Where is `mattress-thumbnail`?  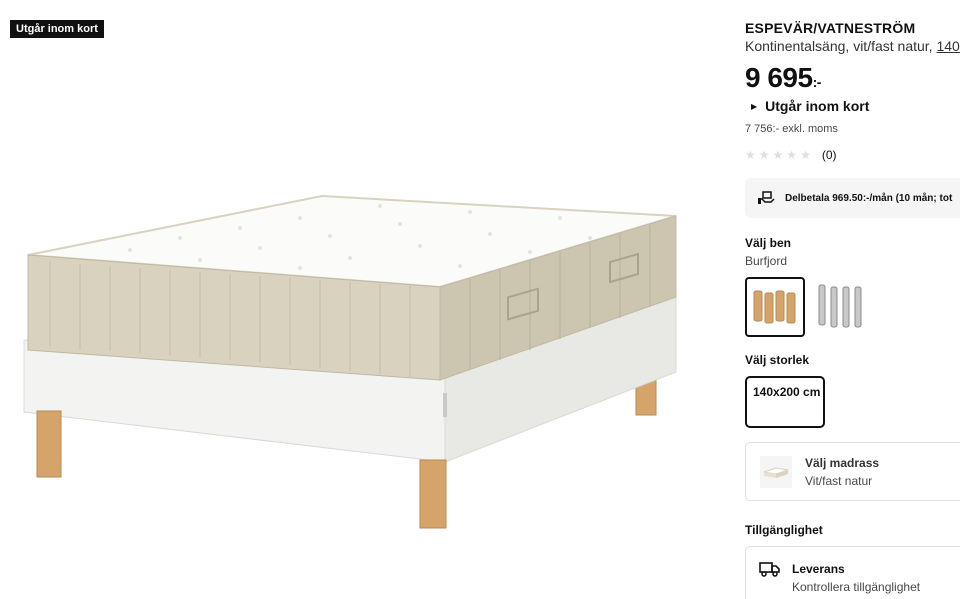
mattress-thumbnail is located at coordinates (776, 472).